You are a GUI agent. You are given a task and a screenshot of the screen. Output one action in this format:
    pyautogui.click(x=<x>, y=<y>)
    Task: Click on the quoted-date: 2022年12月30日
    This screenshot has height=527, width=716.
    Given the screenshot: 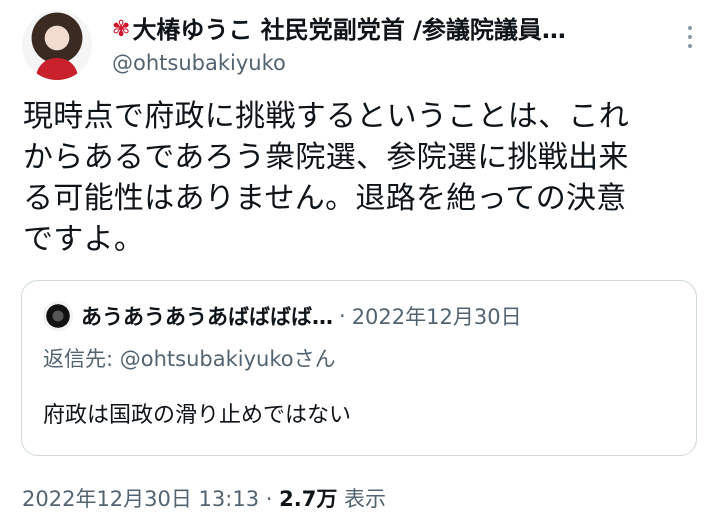 What is the action you would take?
    pyautogui.click(x=437, y=316)
    